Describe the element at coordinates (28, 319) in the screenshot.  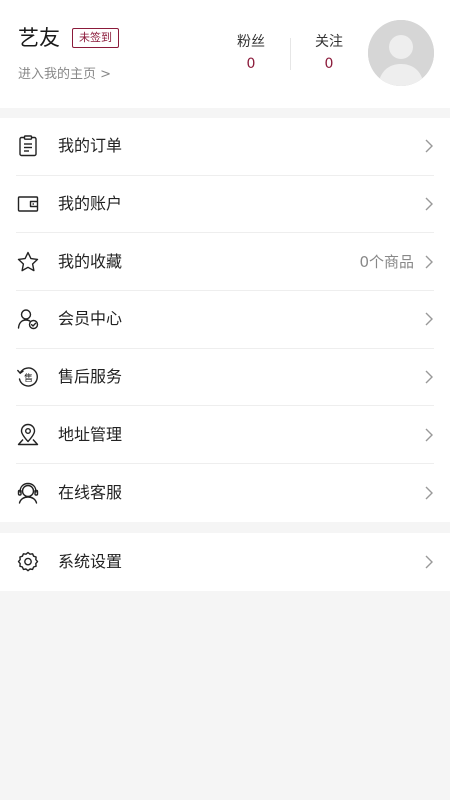
I see `member-check-icon` at that location.